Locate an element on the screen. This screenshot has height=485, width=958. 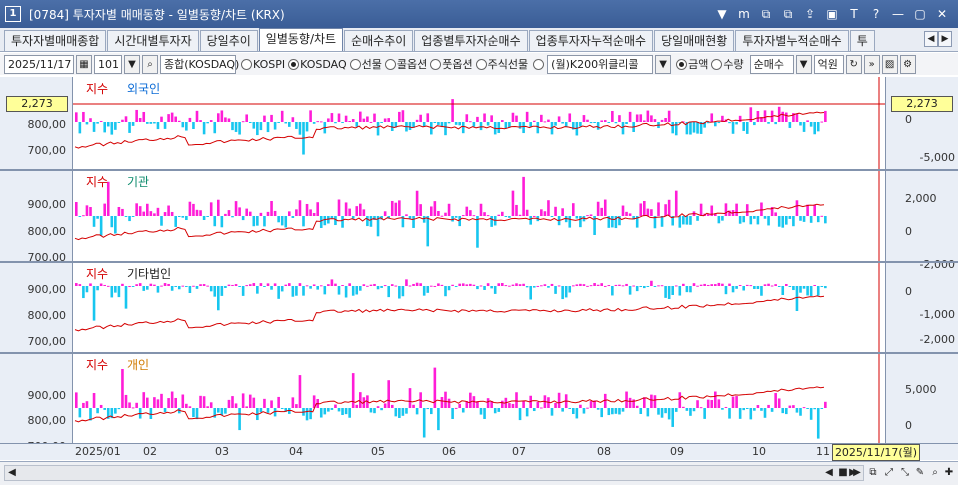
radio-label: 주식선물 is located at coordinates (508, 64).